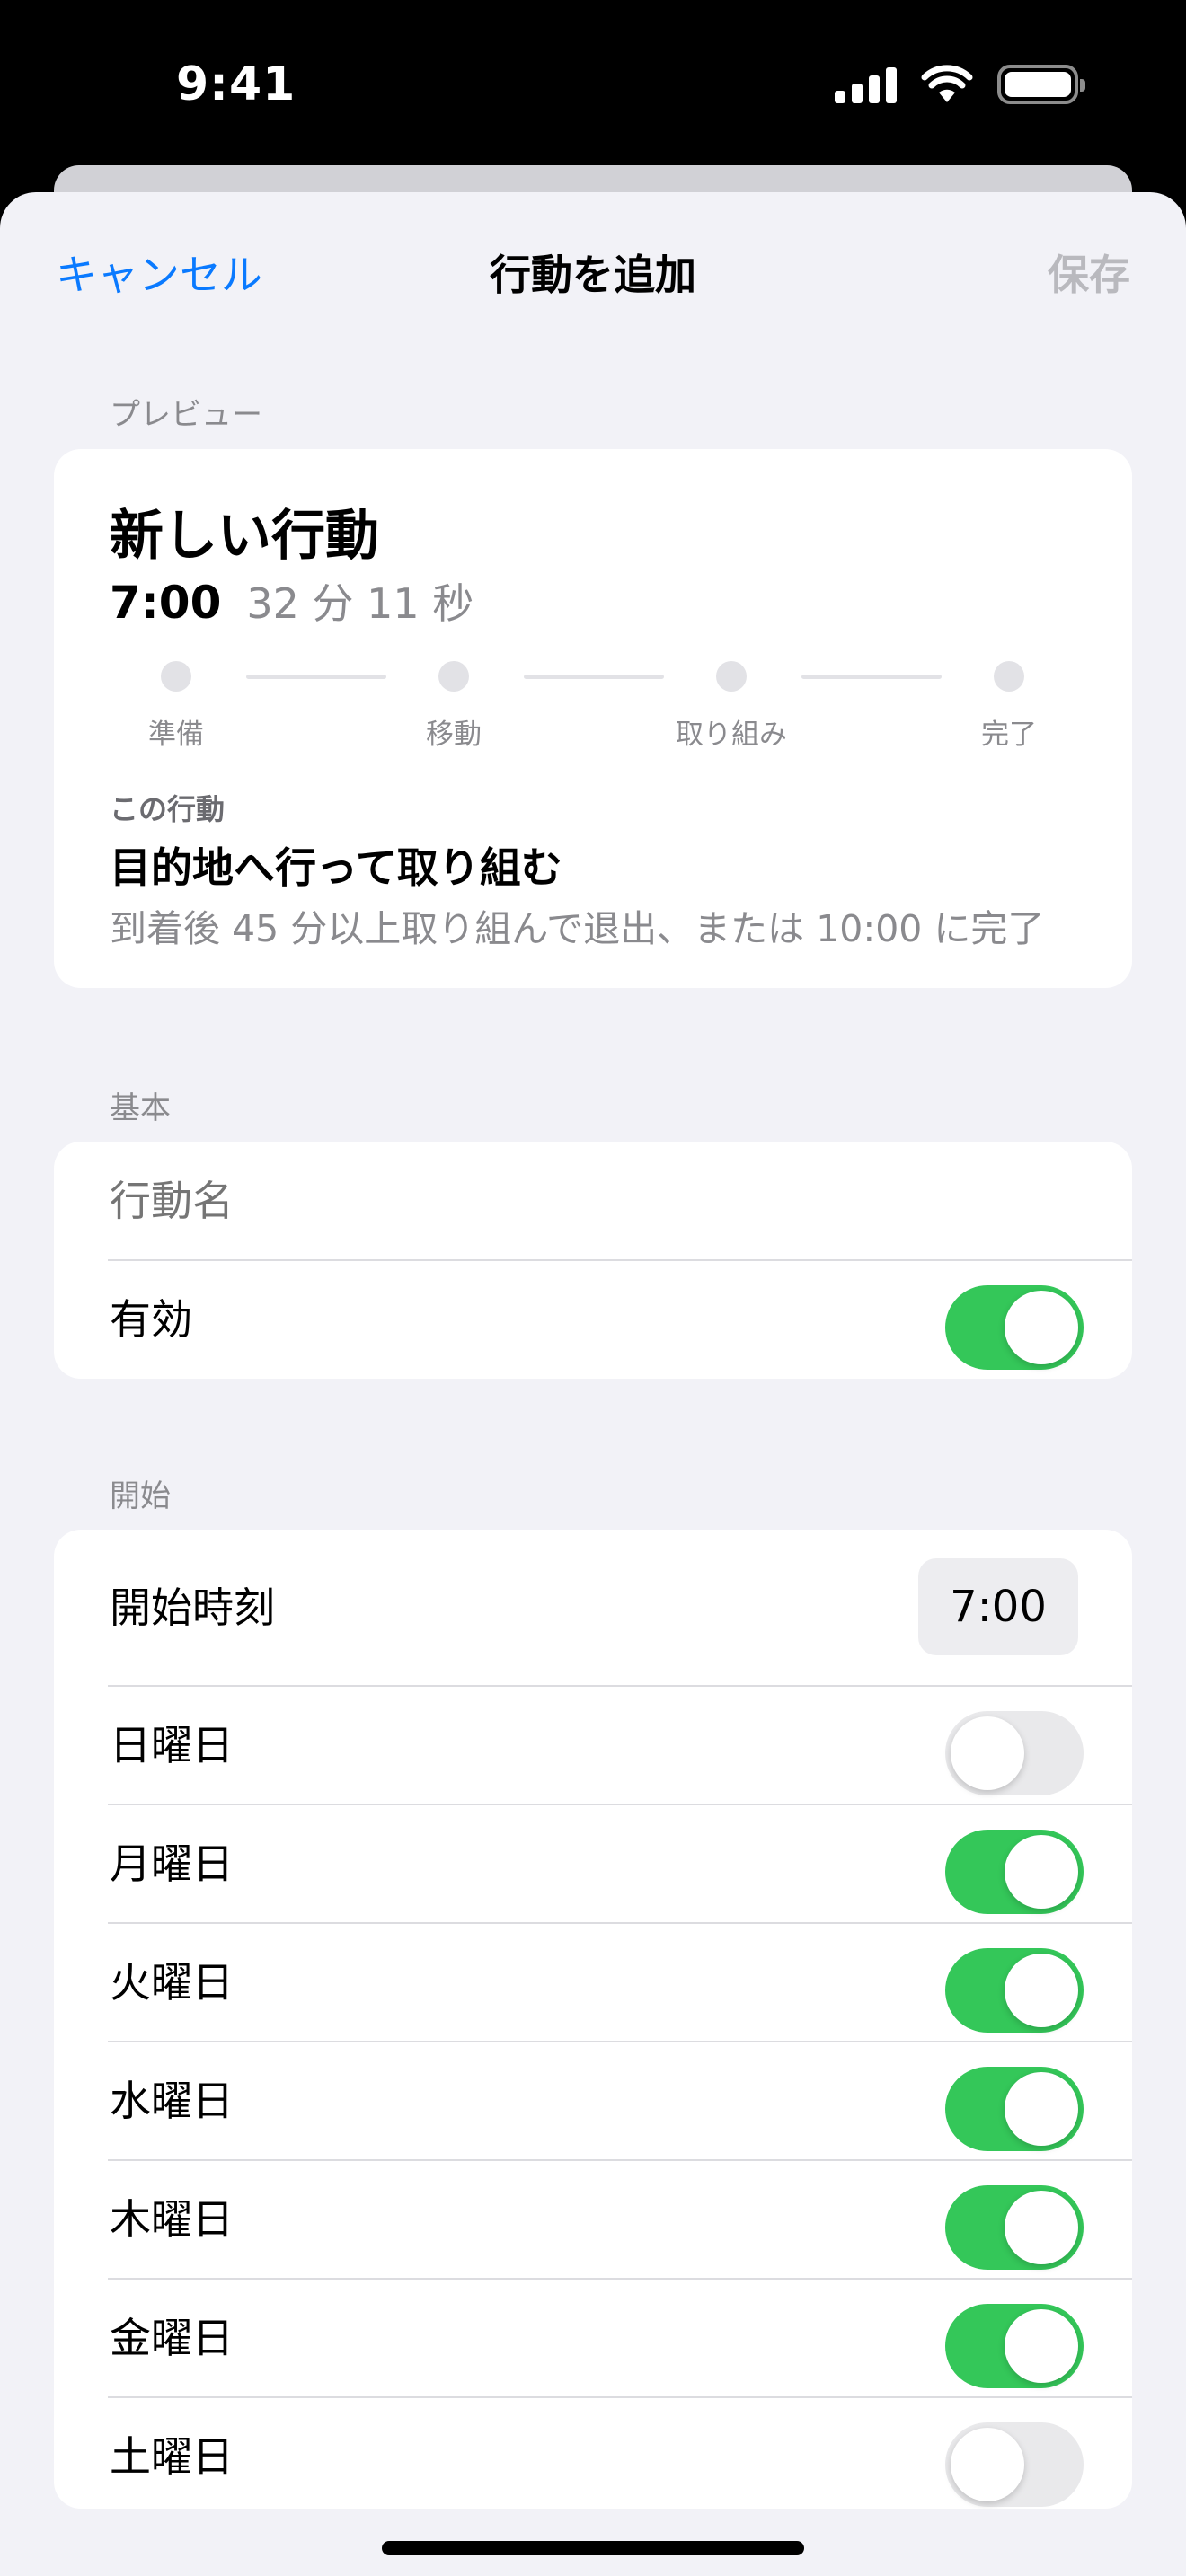  I want to click on weekday-toggle-monday, so click(1014, 1872).